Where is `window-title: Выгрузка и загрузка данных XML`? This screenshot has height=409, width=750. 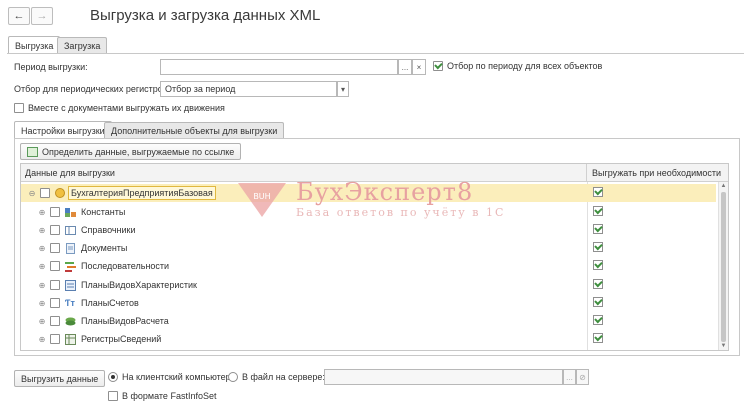
window-title: Выгрузка и загрузка данных XML is located at coordinates (205, 15).